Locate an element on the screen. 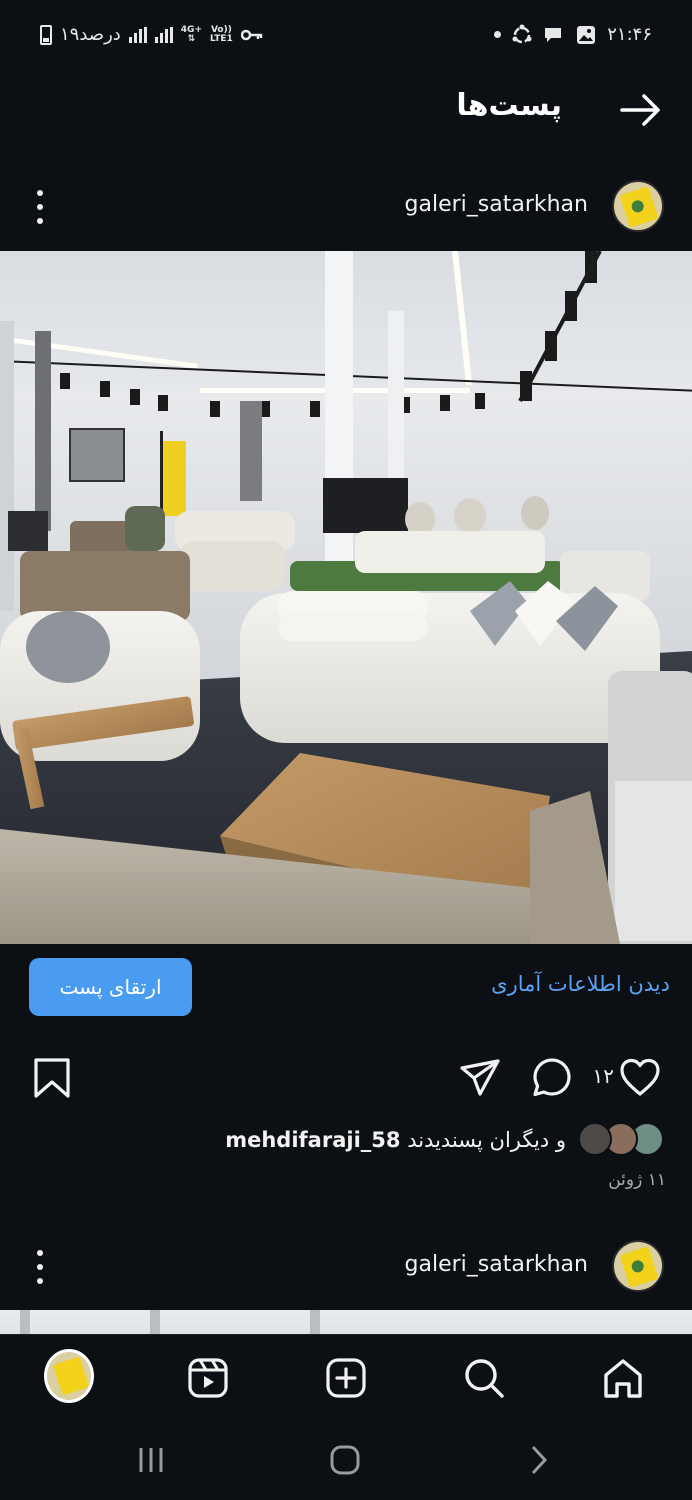 This screenshot has height=1500, width=692. home-icon is located at coordinates (623, 1378).